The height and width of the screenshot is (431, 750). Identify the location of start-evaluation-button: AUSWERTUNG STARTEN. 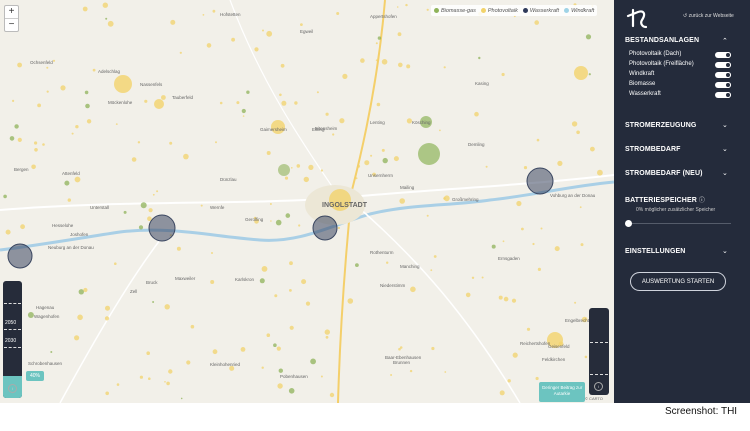
(678, 281).